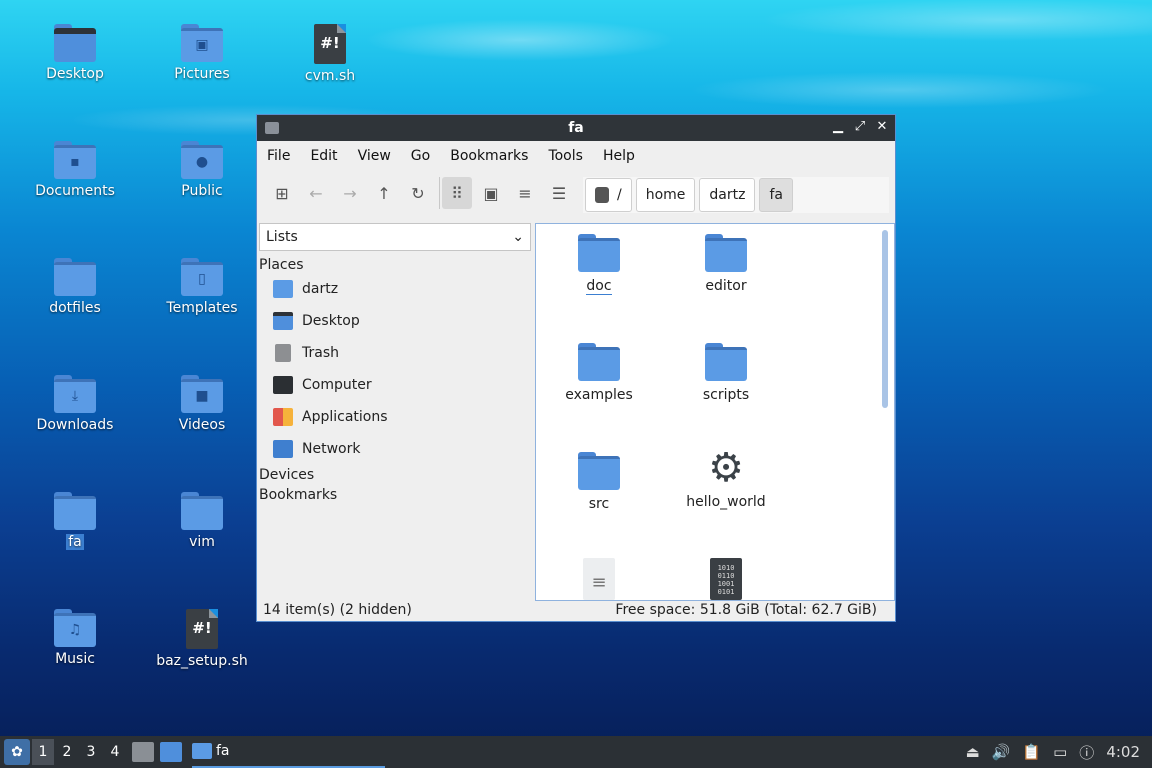  Describe the element at coordinates (91, 752) in the screenshot. I see `workspace-3: 3` at that location.